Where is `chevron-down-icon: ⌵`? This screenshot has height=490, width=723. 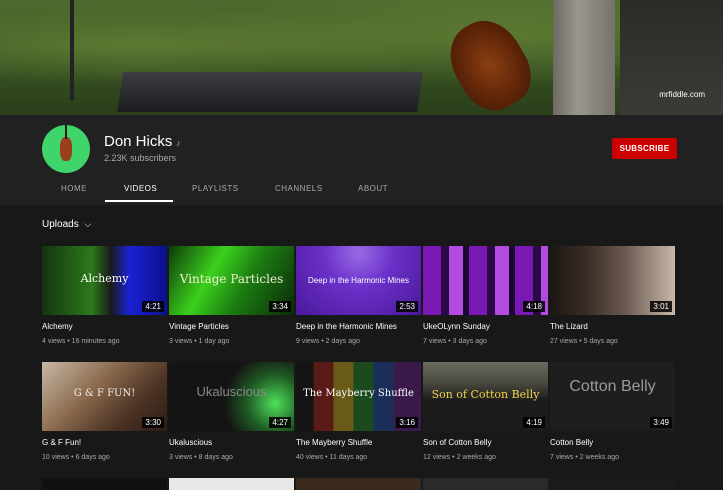
chevron-down-icon: ⌵ is located at coordinates (88, 224).